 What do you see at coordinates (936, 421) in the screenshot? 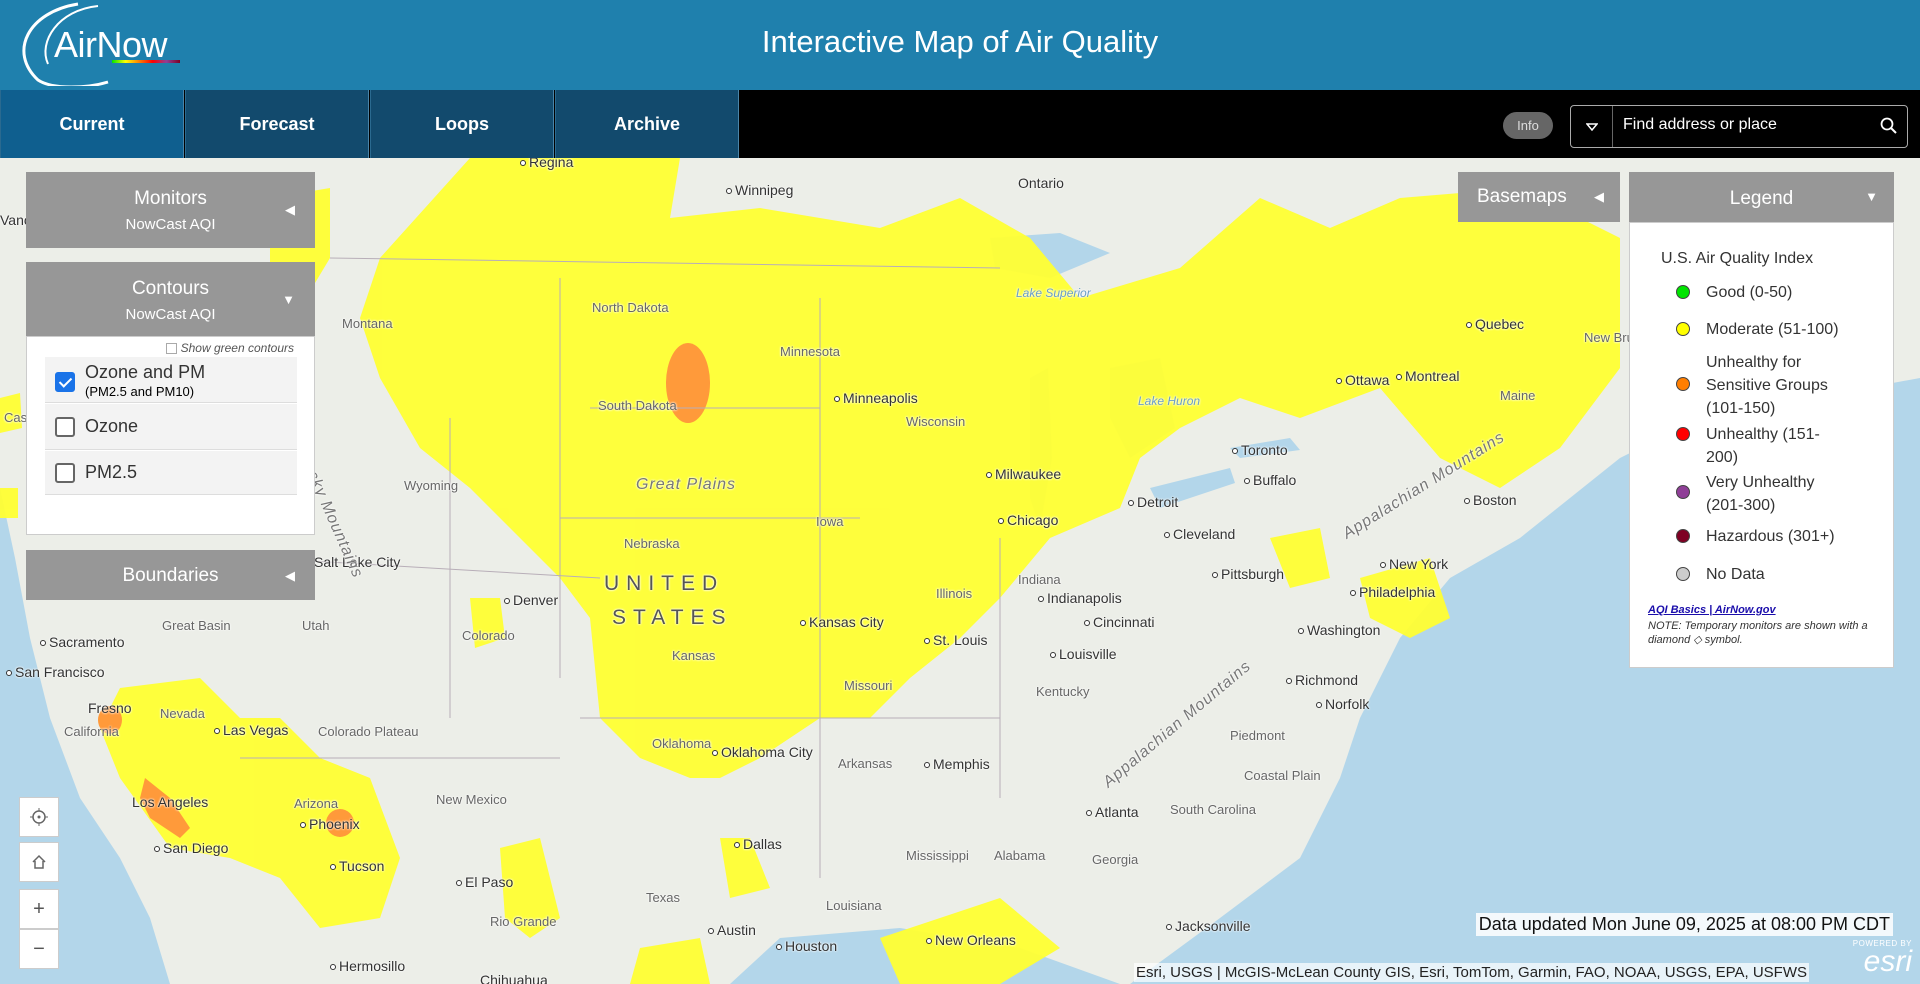
I see `state-label: Wisconsin` at bounding box center [936, 421].